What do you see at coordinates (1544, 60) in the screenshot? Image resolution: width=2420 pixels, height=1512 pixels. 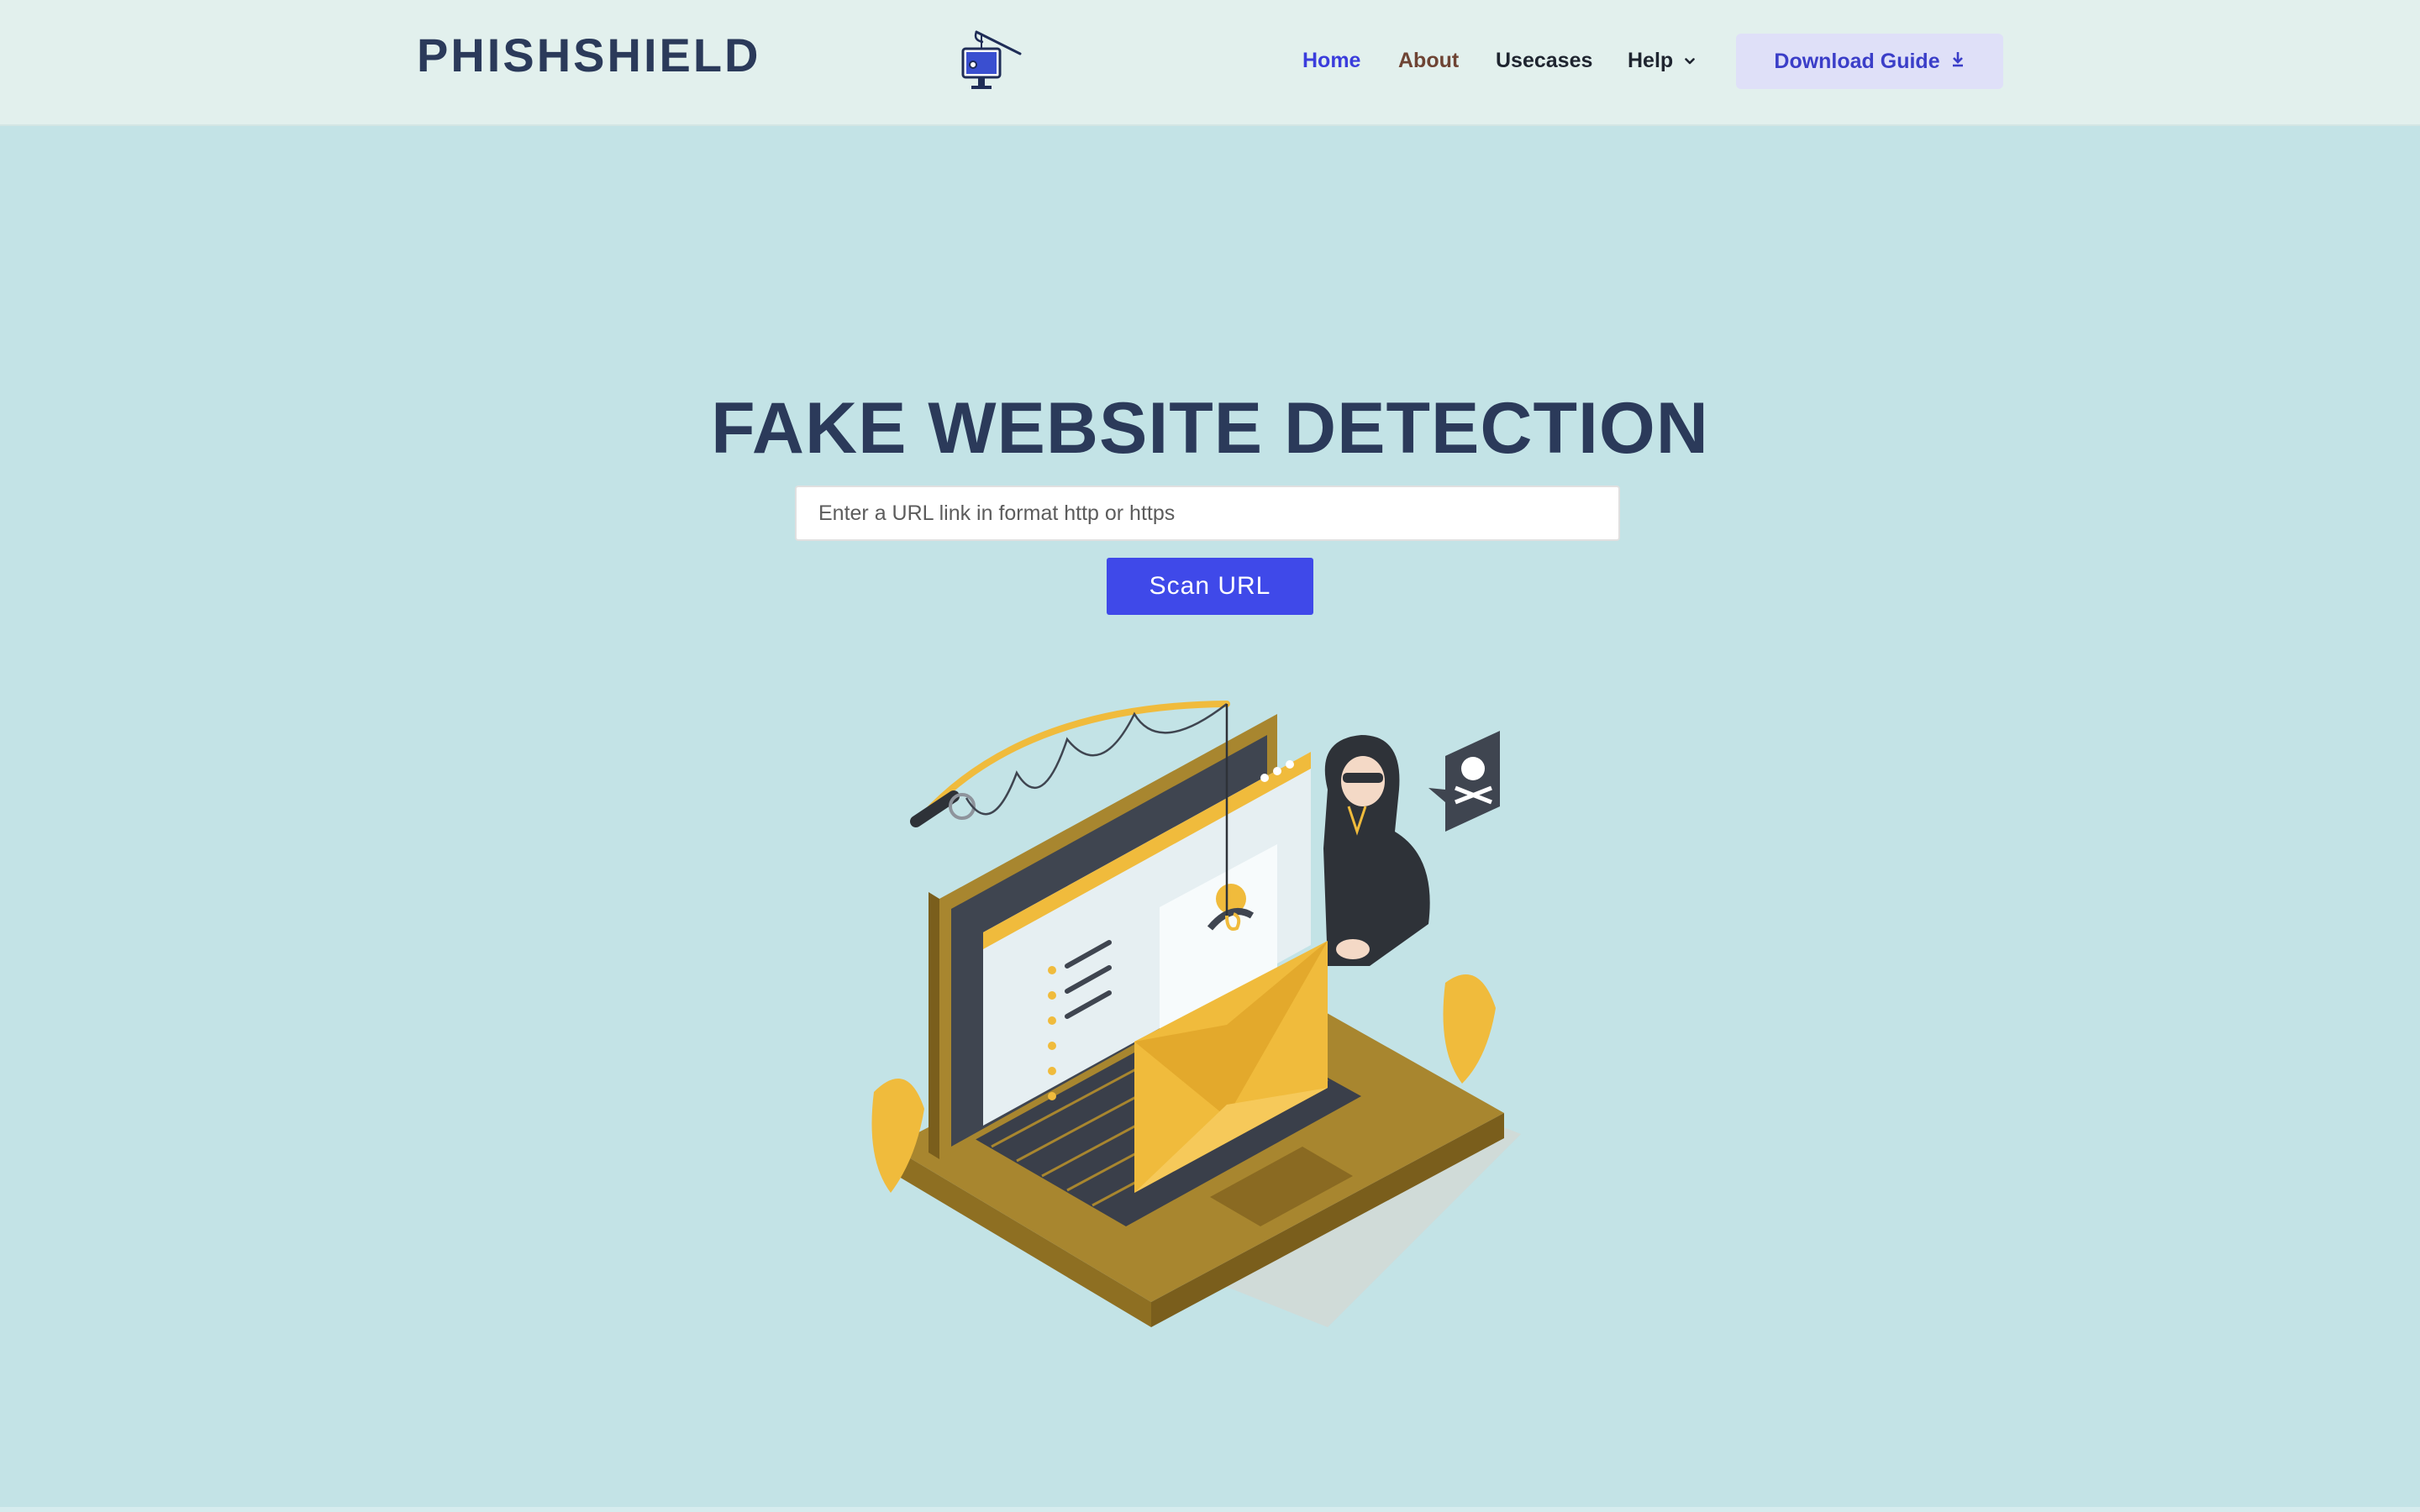 I see `nav-usecases-link: Usecases` at bounding box center [1544, 60].